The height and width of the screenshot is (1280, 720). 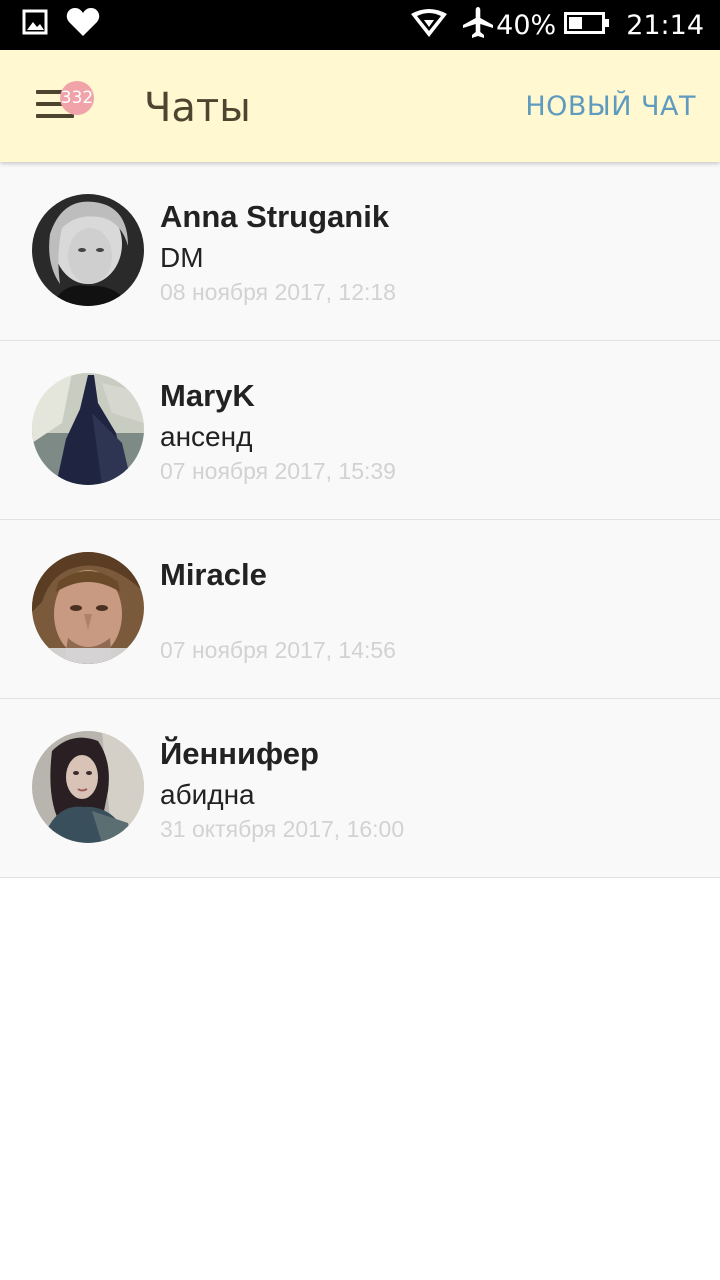 What do you see at coordinates (665, 25) in the screenshot?
I see `clock: 21:14` at bounding box center [665, 25].